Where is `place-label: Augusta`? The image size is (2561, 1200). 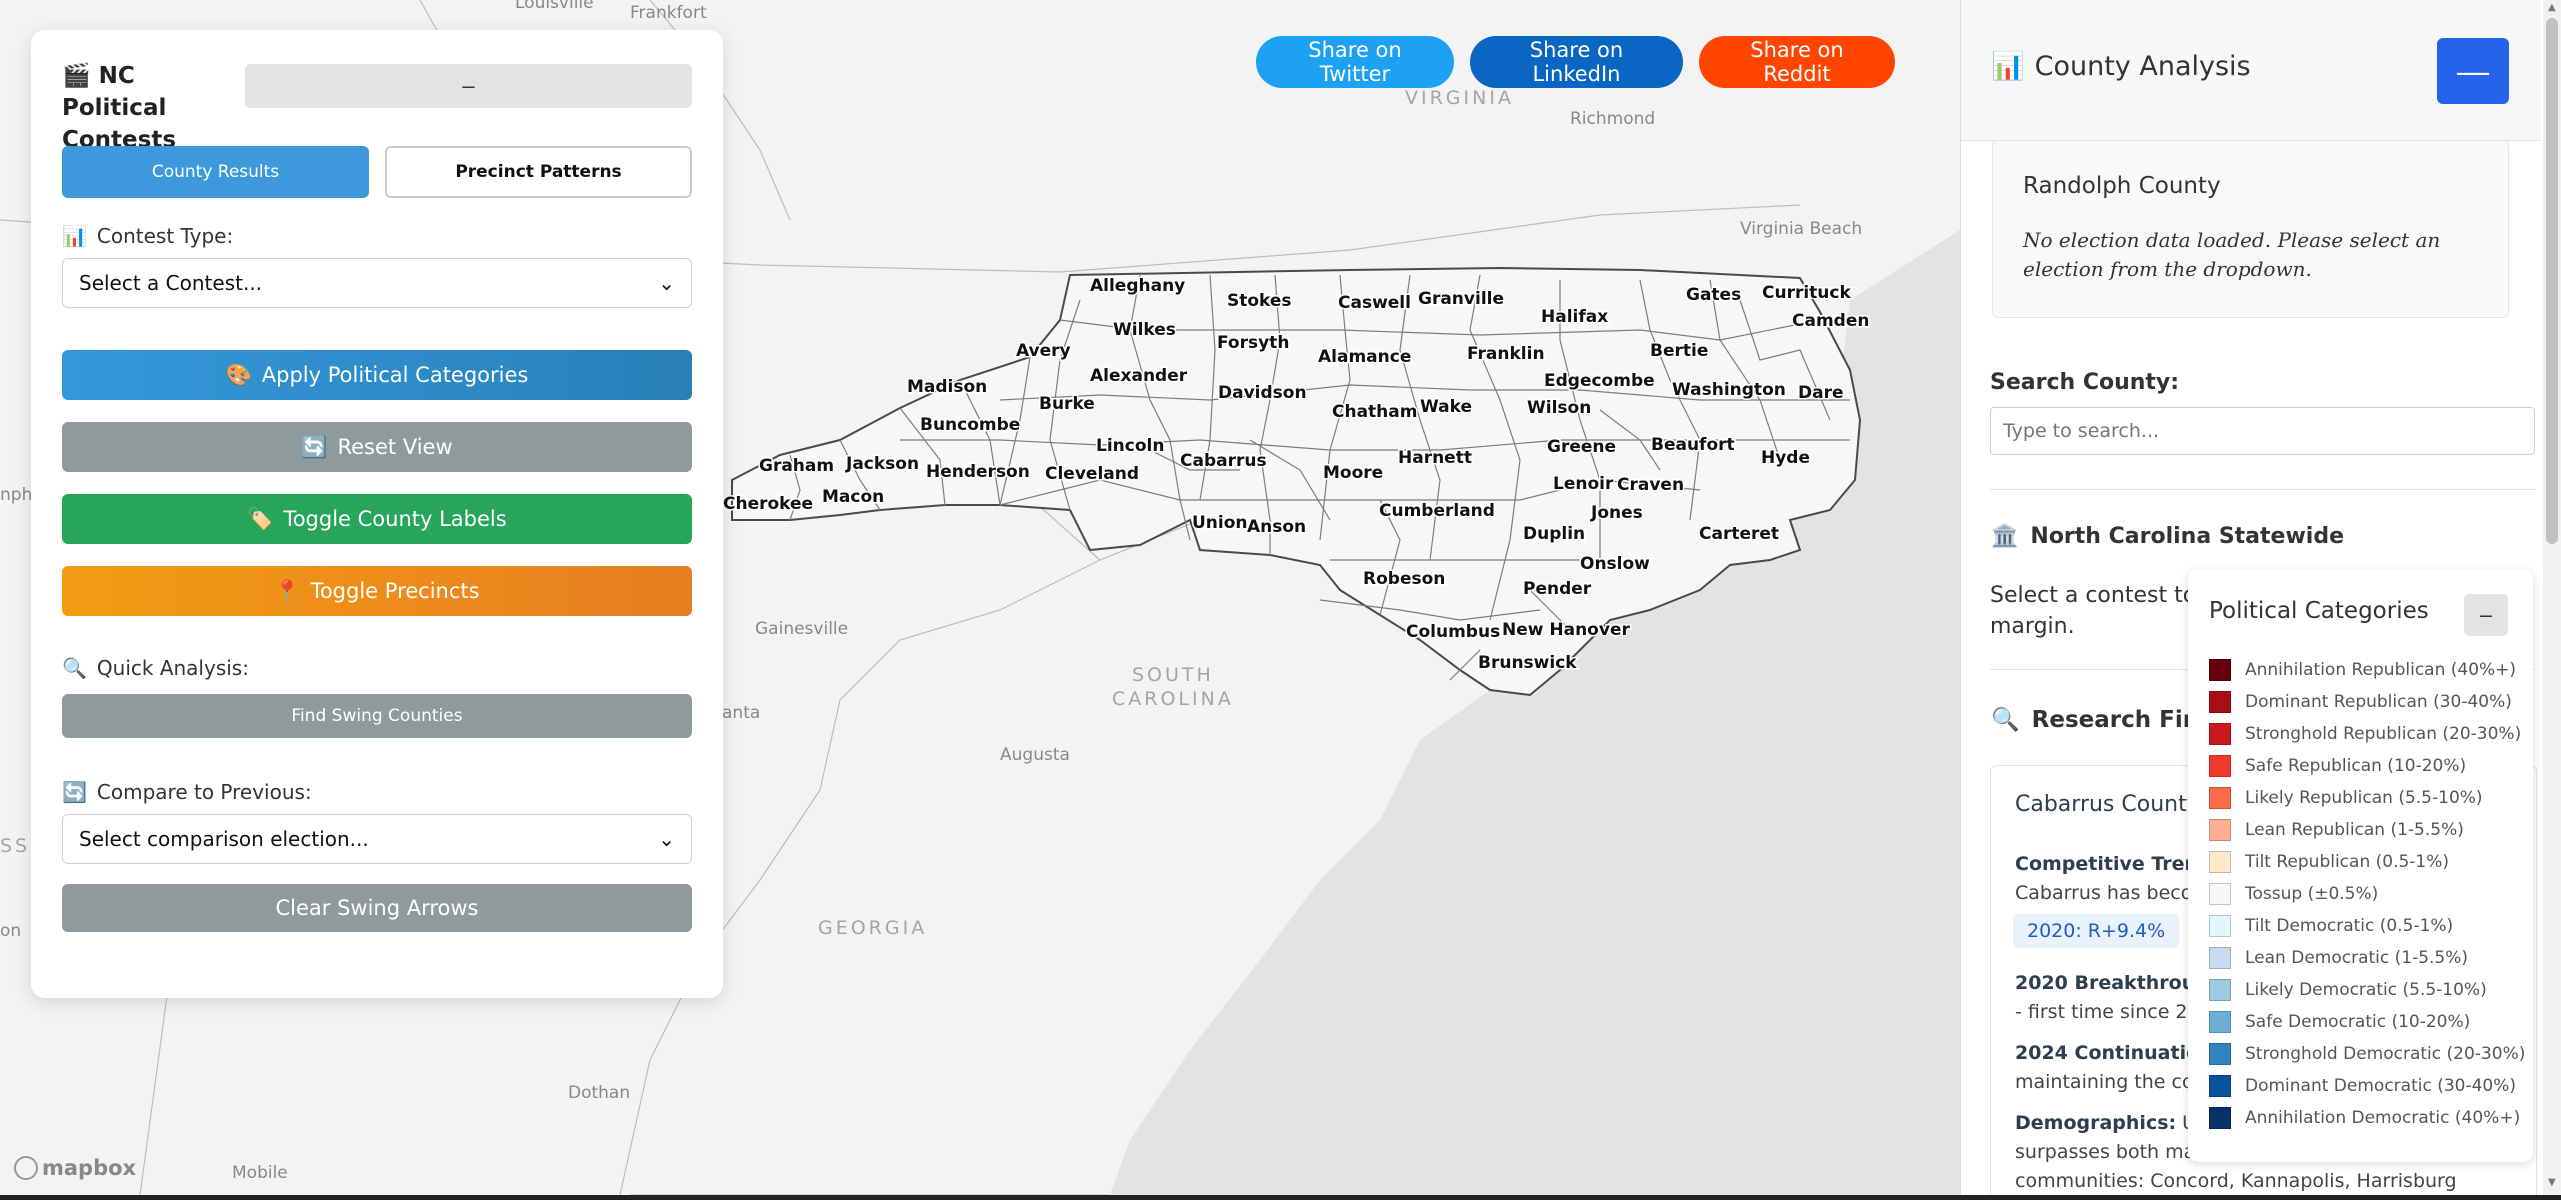
place-label: Augusta is located at coordinates (1035, 755).